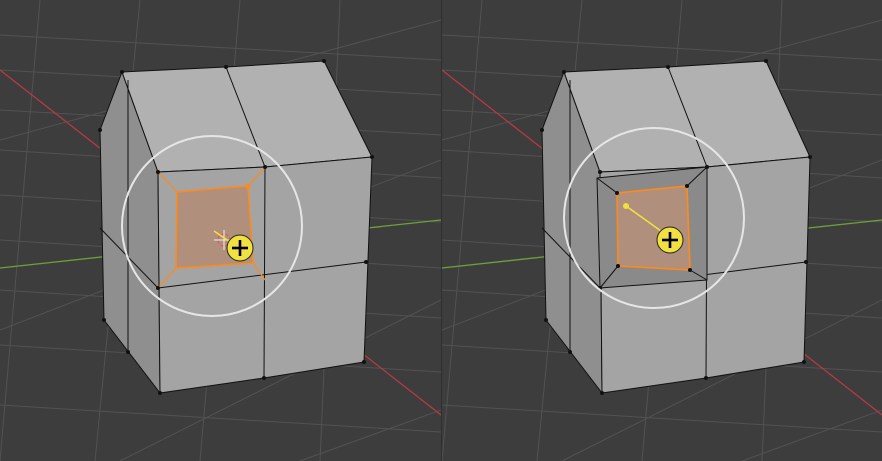 Image resolution: width=882 pixels, height=461 pixels. I want to click on selected-face-right, so click(653, 228).